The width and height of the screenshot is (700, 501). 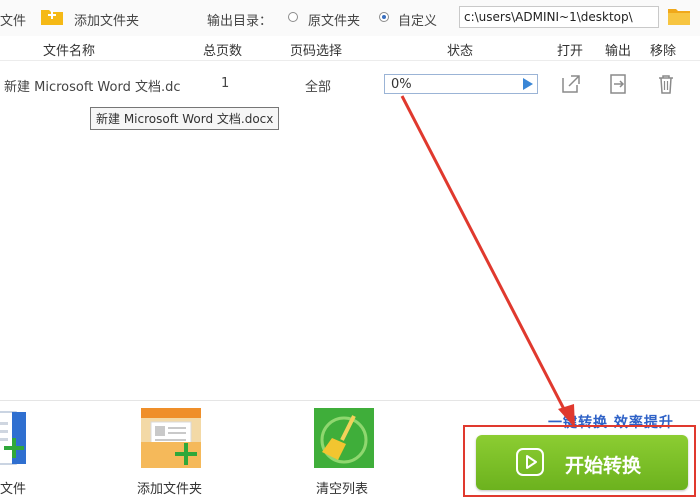 What do you see at coordinates (316, 51) in the screenshot?
I see `header-page-selection: 页码选择` at bounding box center [316, 51].